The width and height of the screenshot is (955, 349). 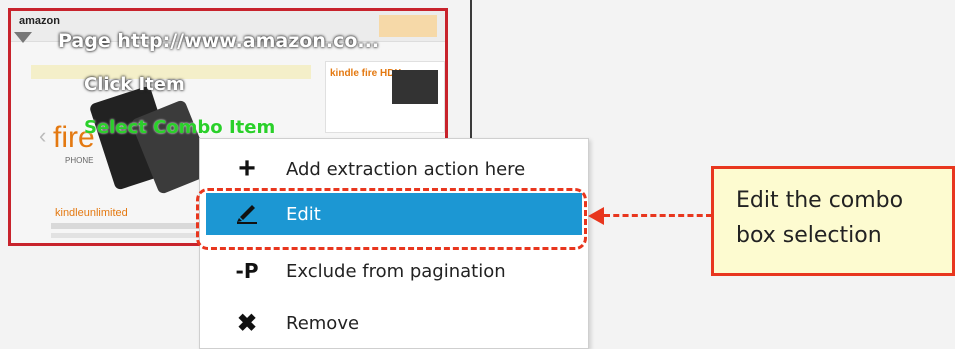 What do you see at coordinates (323, 323) in the screenshot?
I see `menu-item-label: Remove` at bounding box center [323, 323].